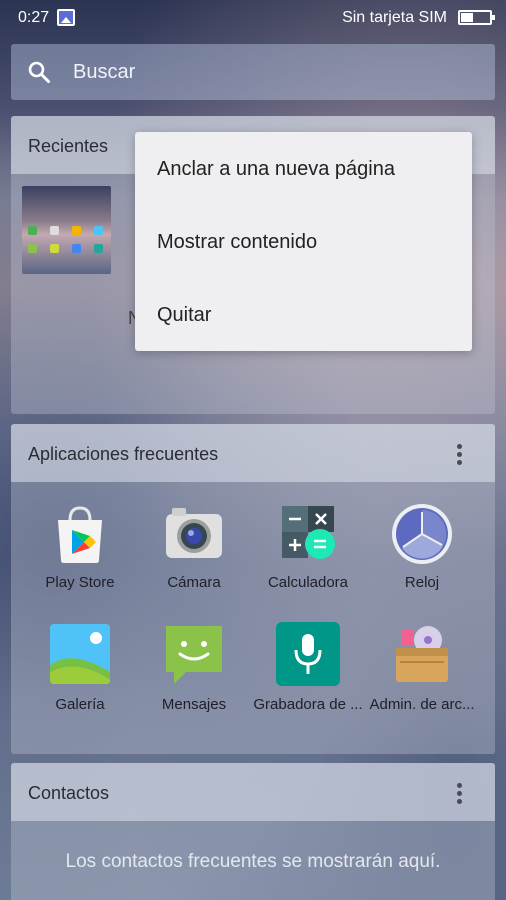  Describe the element at coordinates (34, 17) in the screenshot. I see `status-time: 0:27` at that location.